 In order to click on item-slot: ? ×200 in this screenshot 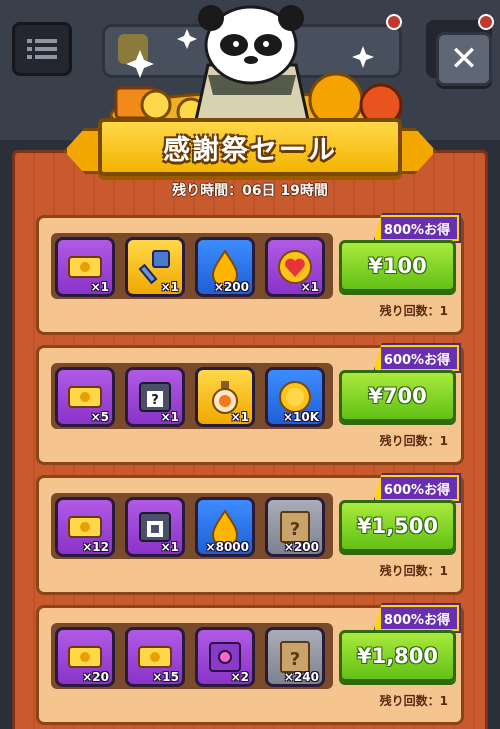, I will do `click(295, 527)`.